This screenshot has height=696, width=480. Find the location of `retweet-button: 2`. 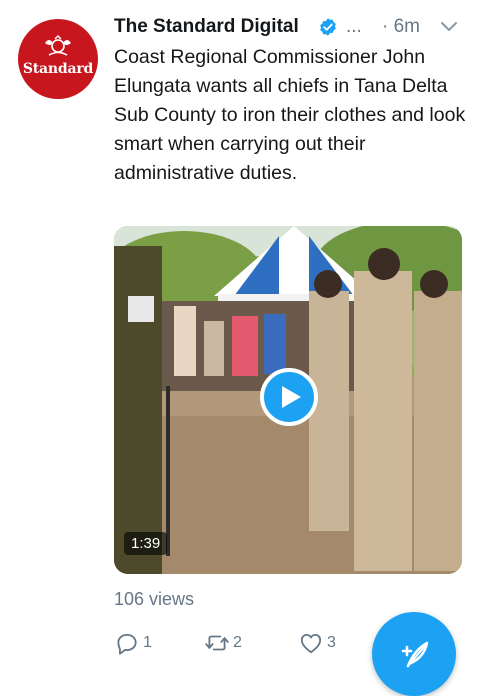

retweet-button: 2 is located at coordinates (223, 643).